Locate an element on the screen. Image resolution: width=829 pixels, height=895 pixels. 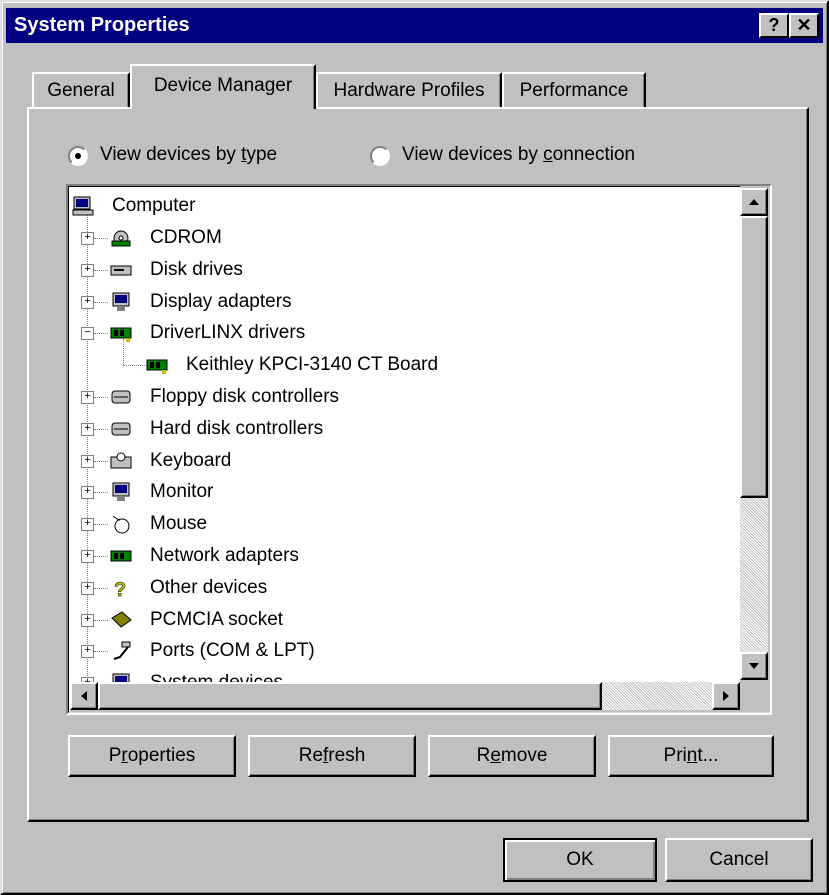
tree-child-keithley-kpci-3140-ct-board: Keithley KPCI-3140 CT Board is located at coordinates (398, 365).